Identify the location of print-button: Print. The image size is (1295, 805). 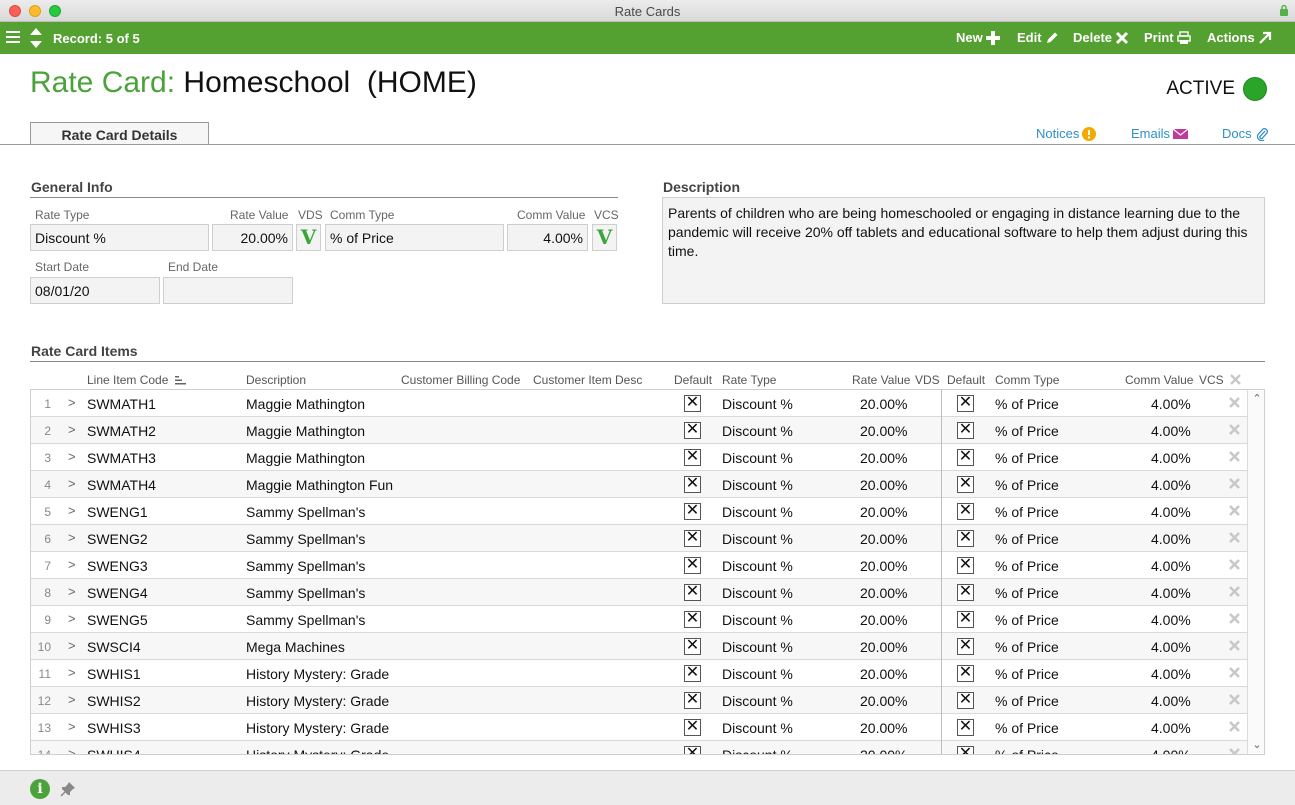
(1167, 37).